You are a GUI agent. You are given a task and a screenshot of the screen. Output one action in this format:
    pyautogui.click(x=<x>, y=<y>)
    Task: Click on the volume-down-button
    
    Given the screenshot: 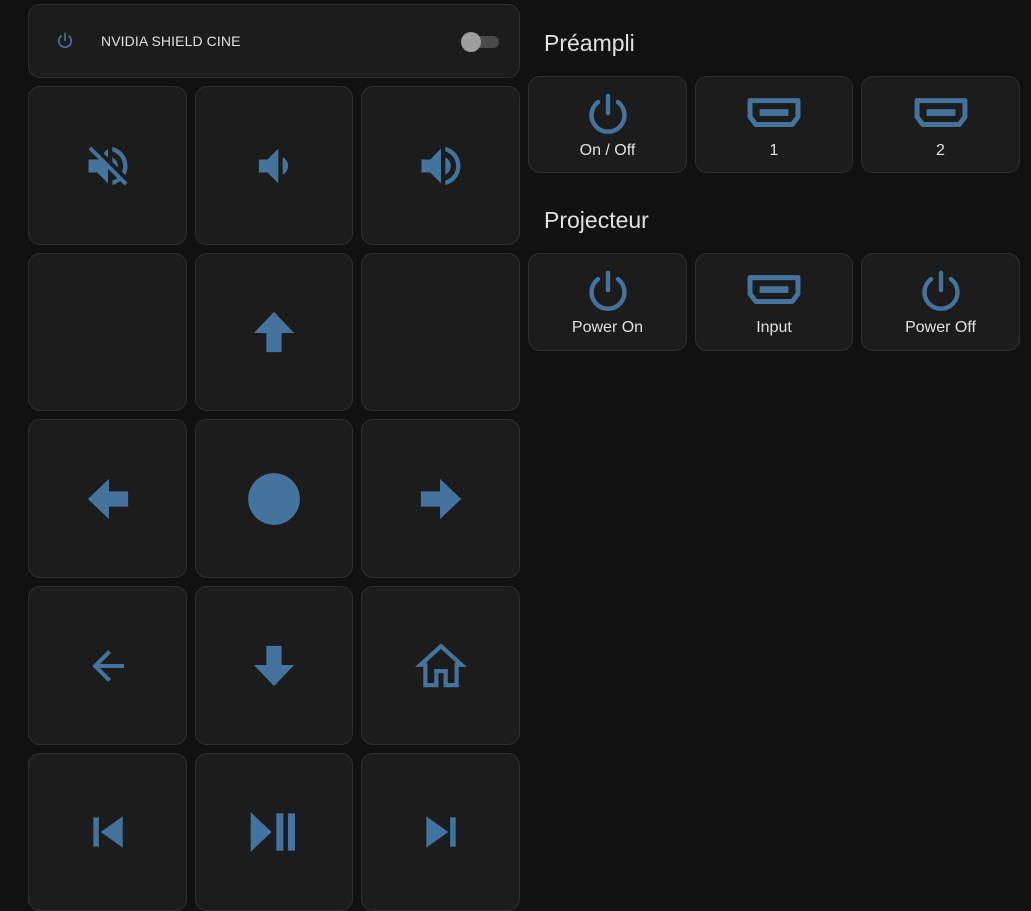 What is the action you would take?
    pyautogui.click(x=274, y=165)
    